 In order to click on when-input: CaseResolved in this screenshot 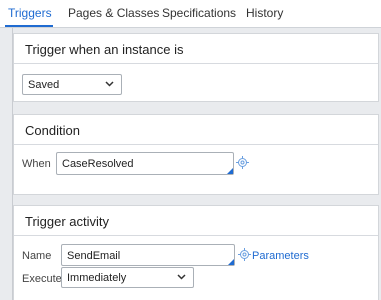, I will do `click(145, 163)`.